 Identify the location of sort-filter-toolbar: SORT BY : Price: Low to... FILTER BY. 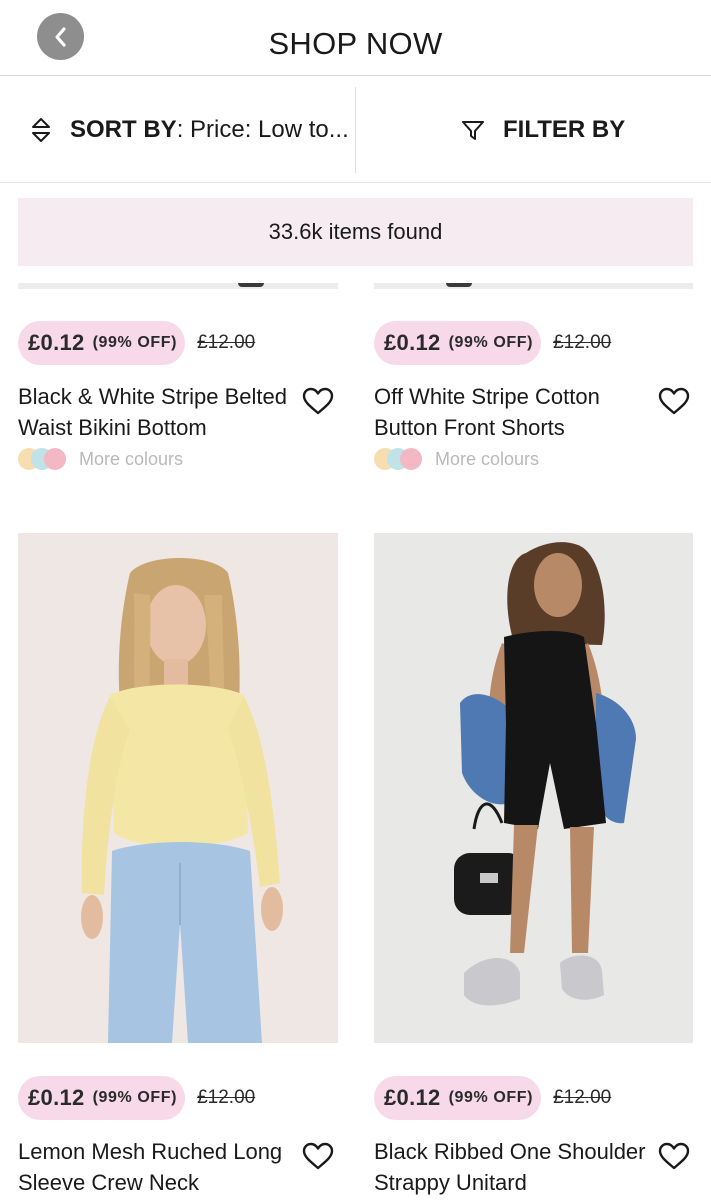
(355, 130).